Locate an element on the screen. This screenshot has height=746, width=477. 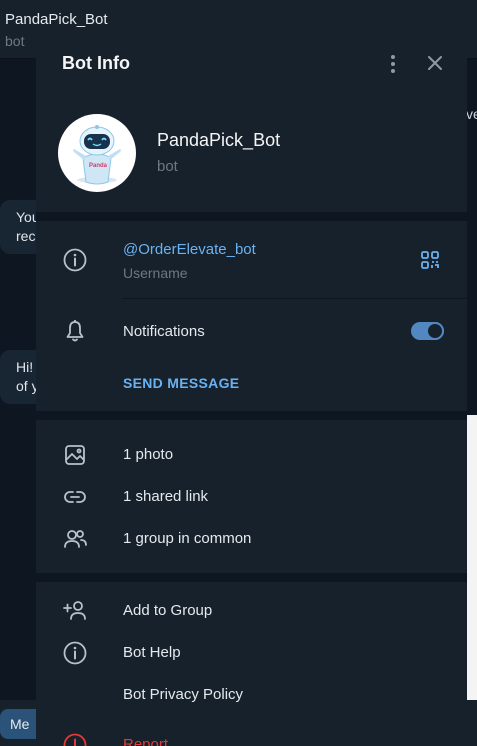
info-icon is located at coordinates (75, 260).